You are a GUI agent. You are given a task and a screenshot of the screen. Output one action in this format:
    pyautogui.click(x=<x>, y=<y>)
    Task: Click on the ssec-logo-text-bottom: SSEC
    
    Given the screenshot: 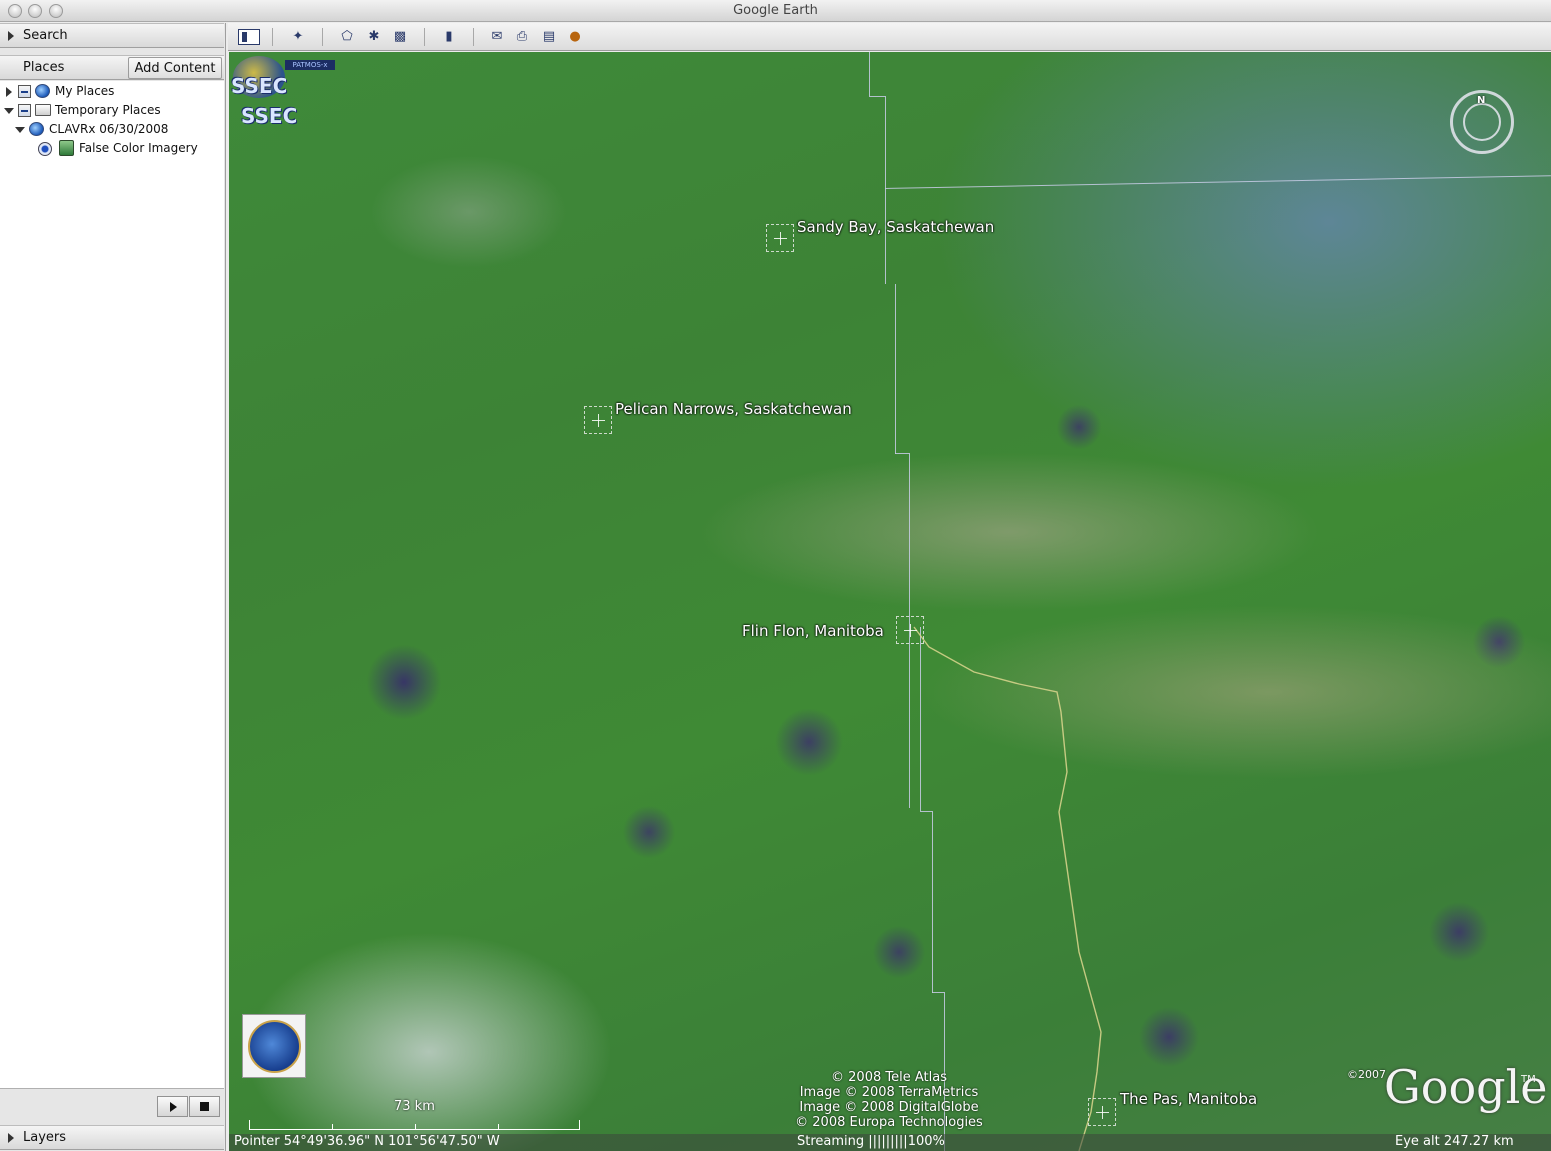 What is the action you would take?
    pyautogui.click(x=269, y=116)
    